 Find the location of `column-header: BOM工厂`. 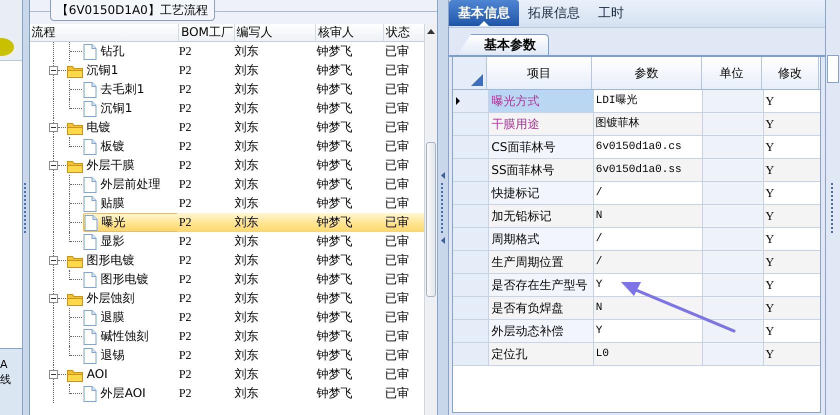

column-header: BOM工厂 is located at coordinates (207, 32).